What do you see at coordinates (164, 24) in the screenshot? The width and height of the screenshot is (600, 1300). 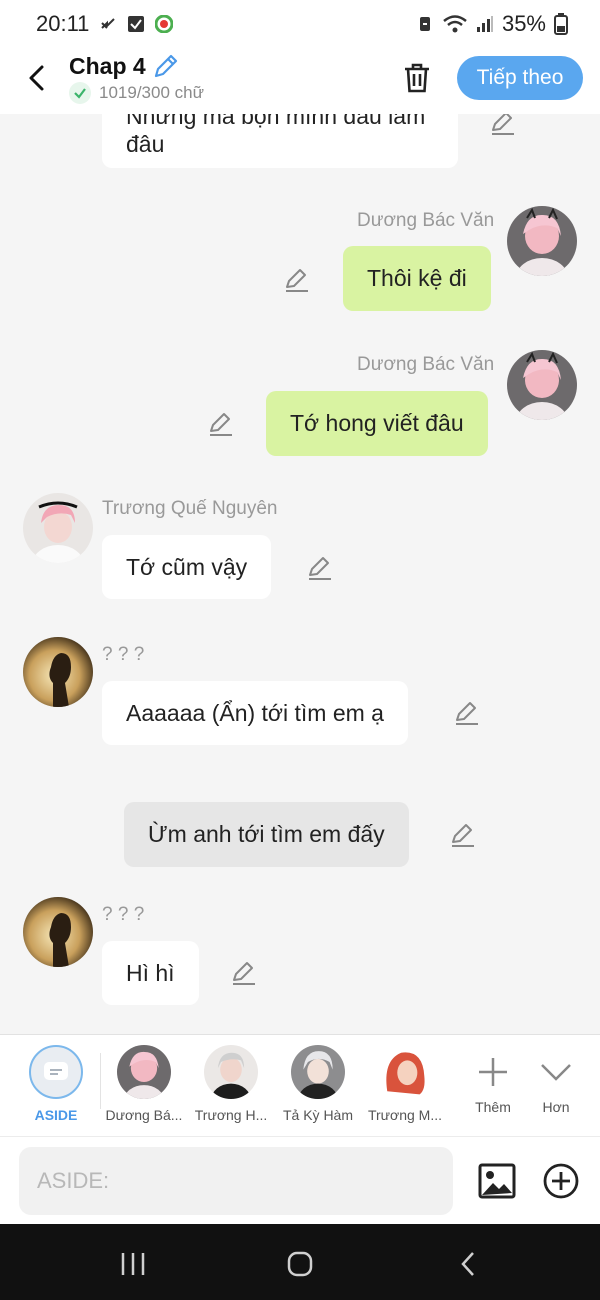 I see `app-icon` at bounding box center [164, 24].